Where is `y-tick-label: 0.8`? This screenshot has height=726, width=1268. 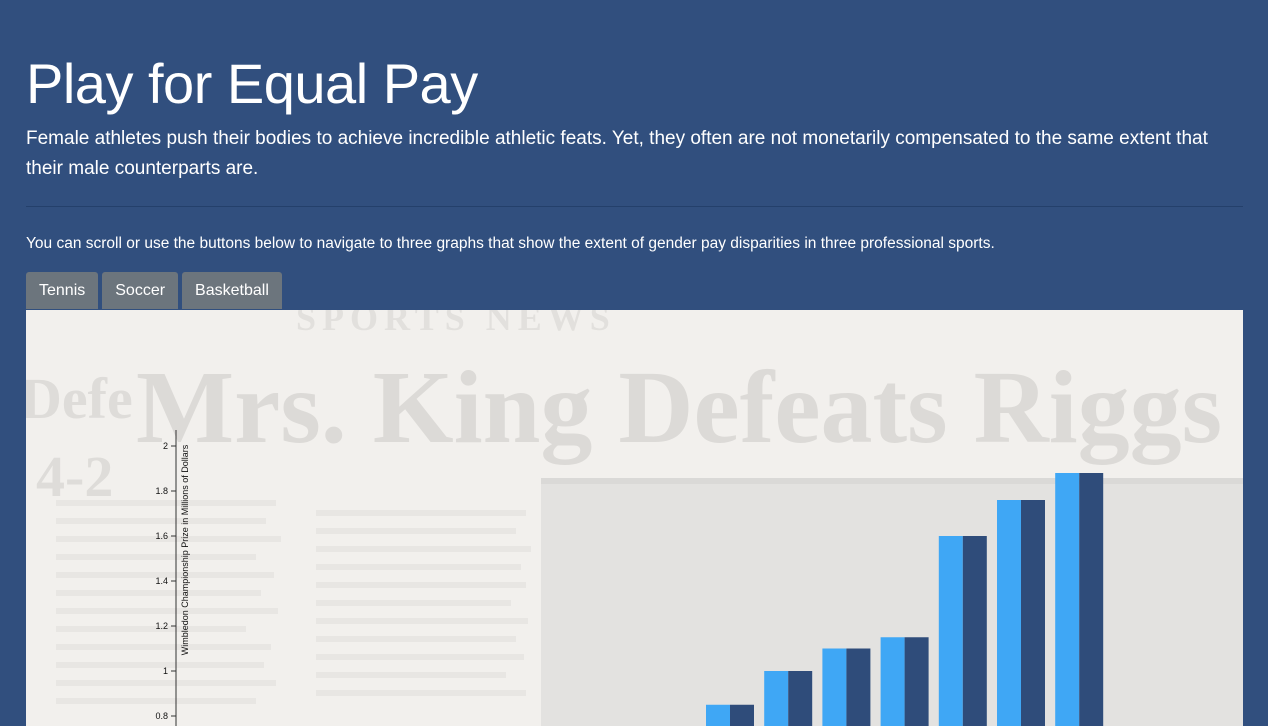
y-tick-label: 0.8 is located at coordinates (161, 716).